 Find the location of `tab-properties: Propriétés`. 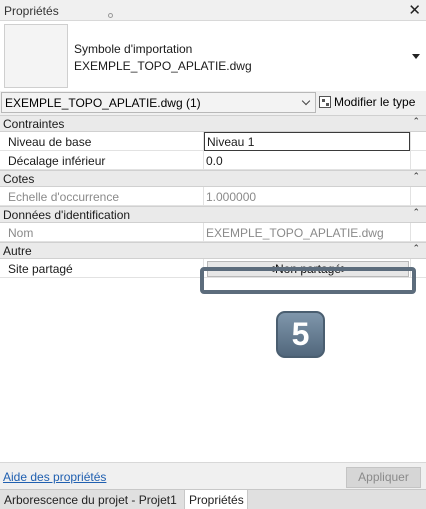

tab-properties: Propriétés is located at coordinates (216, 499).